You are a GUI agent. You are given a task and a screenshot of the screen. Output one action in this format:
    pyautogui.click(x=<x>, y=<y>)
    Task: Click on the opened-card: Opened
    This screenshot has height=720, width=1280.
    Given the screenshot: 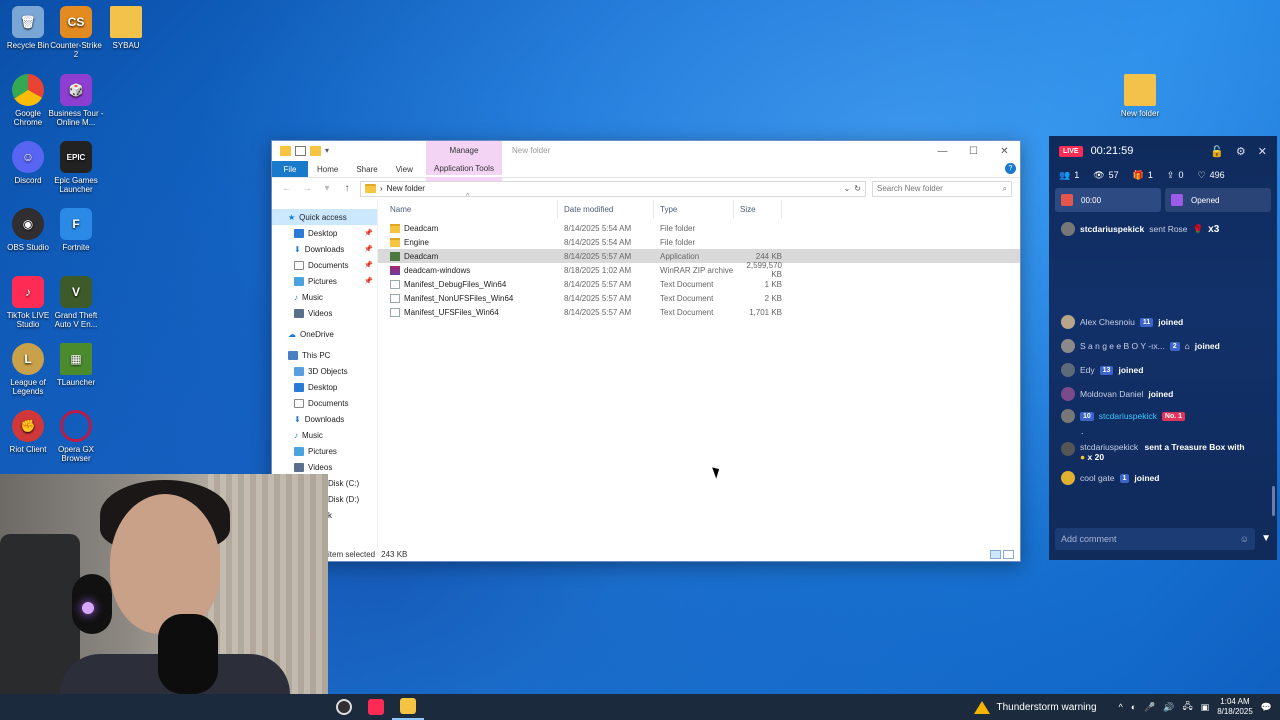 What is the action you would take?
    pyautogui.click(x=1218, y=200)
    